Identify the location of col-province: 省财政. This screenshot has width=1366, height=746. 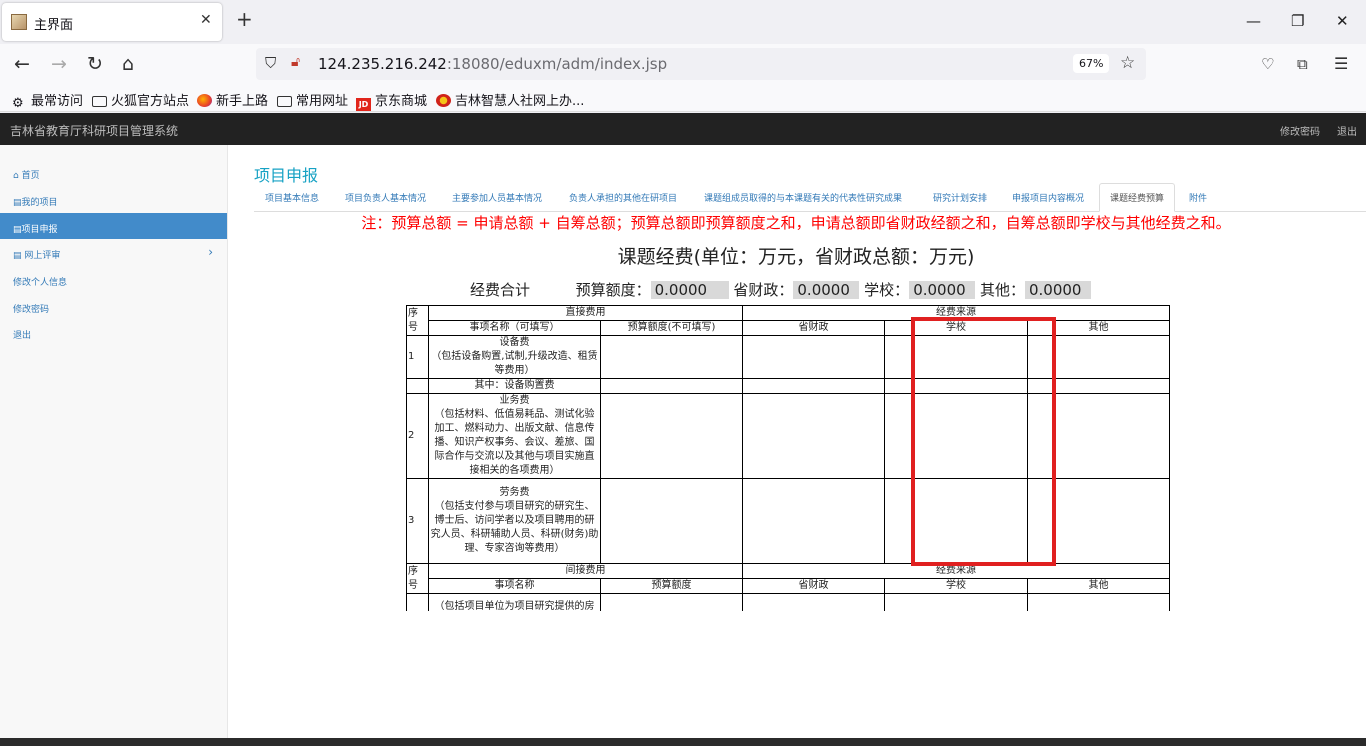
(813, 328).